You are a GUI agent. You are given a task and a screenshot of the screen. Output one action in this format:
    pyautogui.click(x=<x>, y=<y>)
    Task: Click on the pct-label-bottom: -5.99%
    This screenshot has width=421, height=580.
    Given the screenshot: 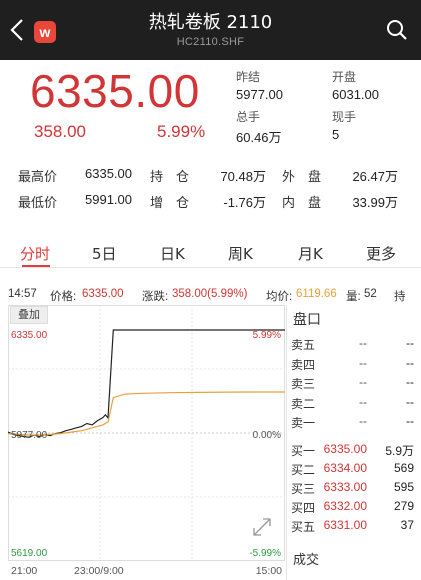 What is the action you would take?
    pyautogui.click(x=265, y=553)
    